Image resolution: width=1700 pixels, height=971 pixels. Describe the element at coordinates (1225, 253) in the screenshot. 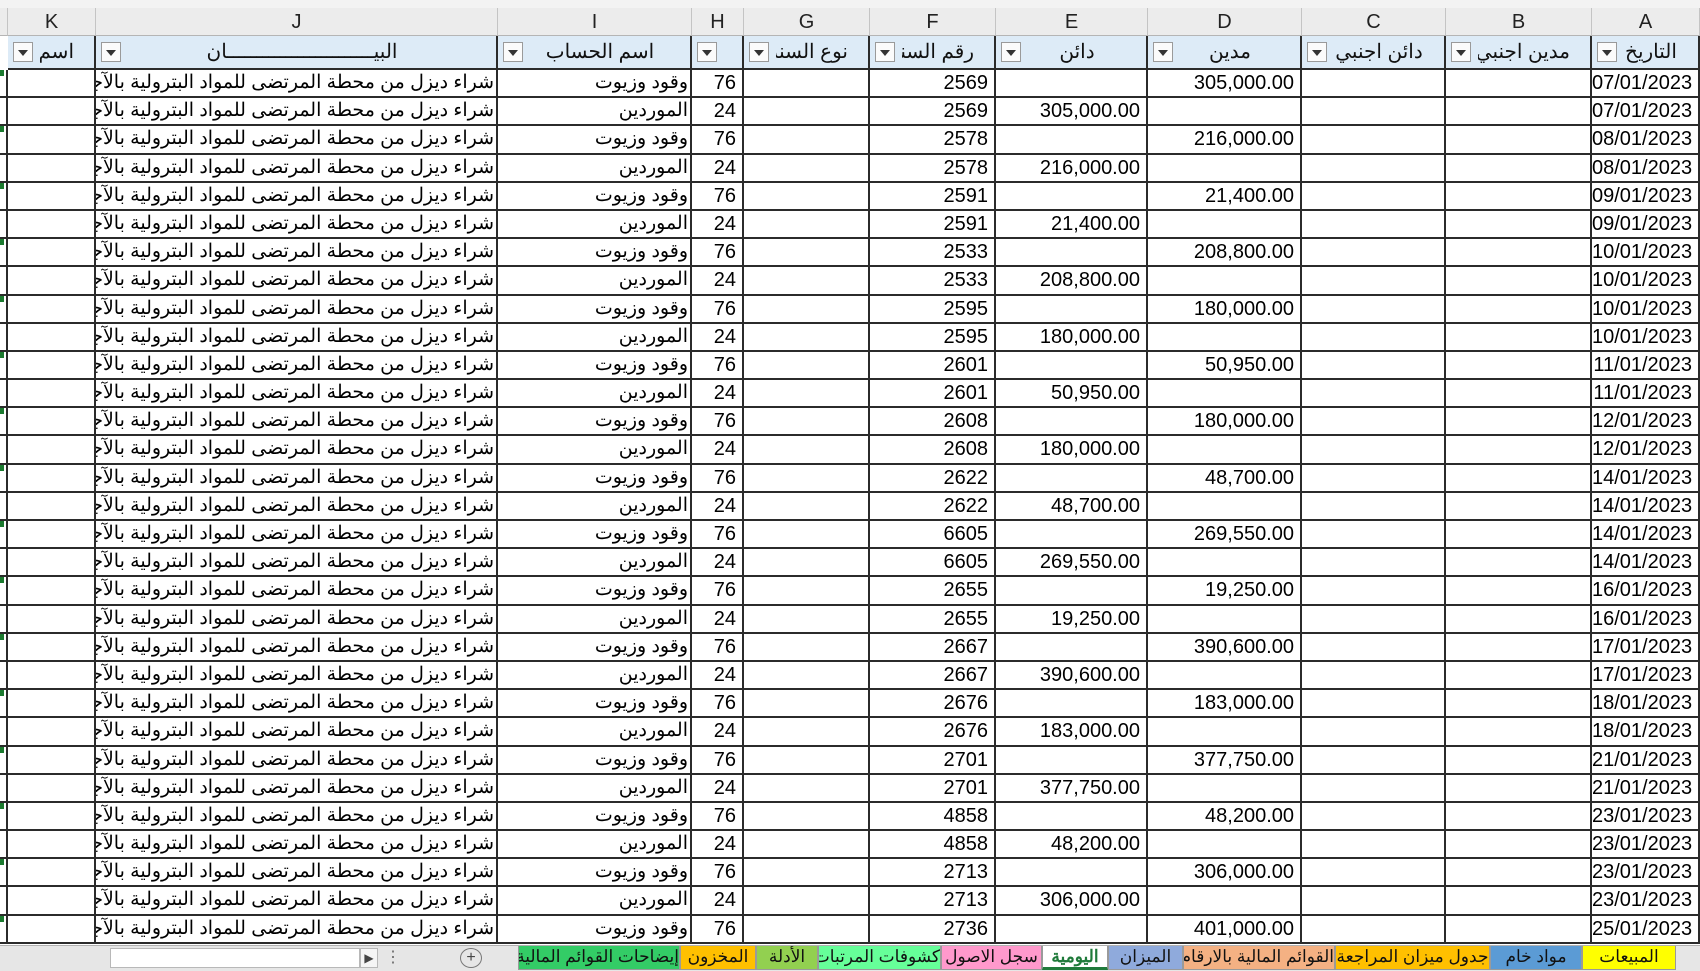

I see `cell-d: 208,800.00` at that location.